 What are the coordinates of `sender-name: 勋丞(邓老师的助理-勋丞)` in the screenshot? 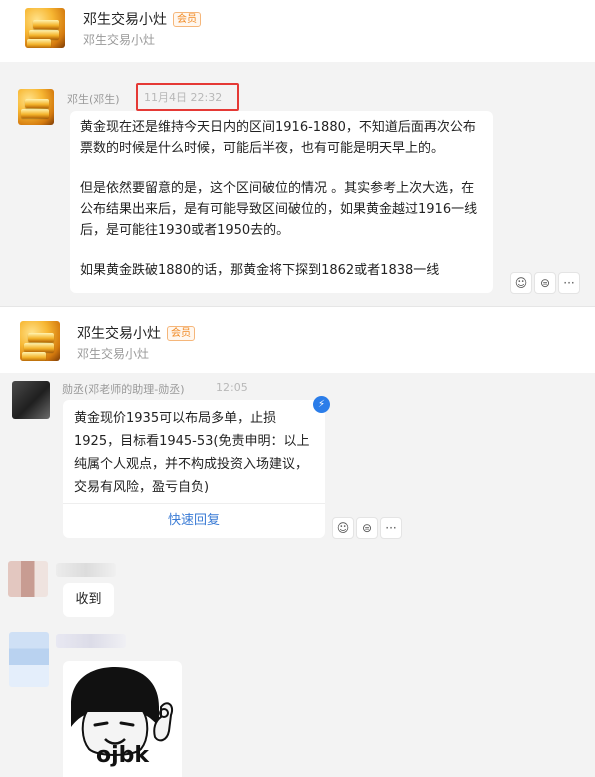 It's located at (123, 389).